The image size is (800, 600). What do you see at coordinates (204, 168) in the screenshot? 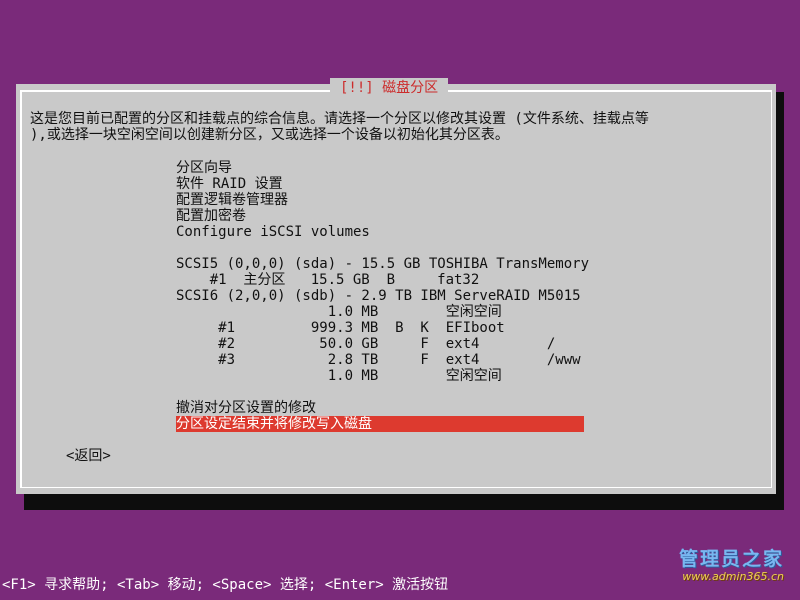
I see `menu-item-guided: 分区向导` at bounding box center [204, 168].